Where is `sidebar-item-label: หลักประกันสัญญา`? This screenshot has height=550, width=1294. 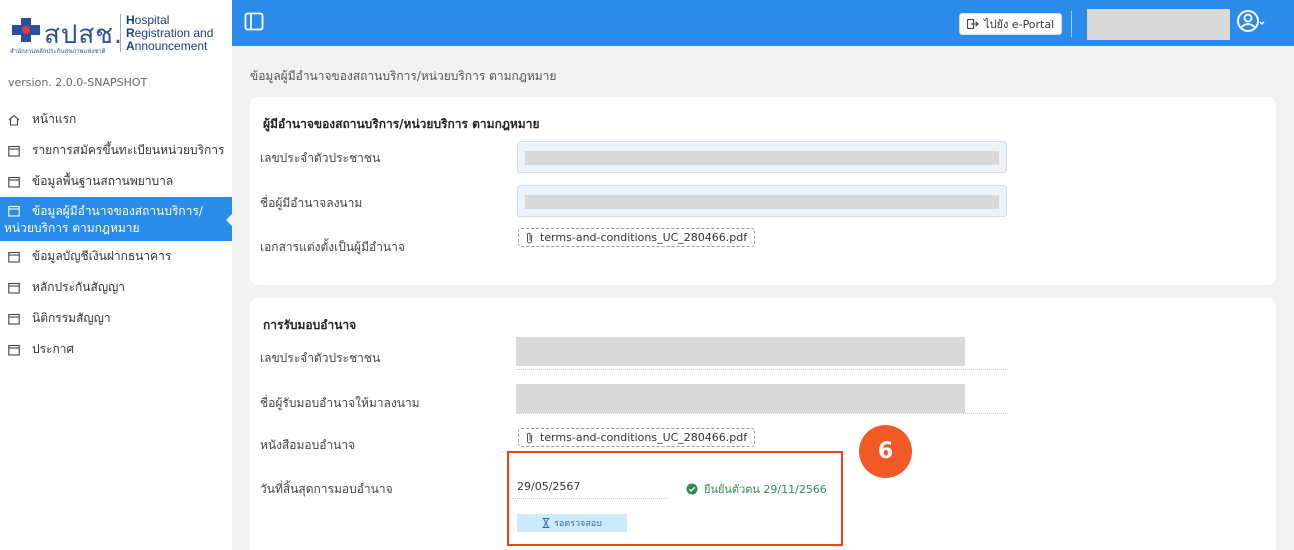 sidebar-item-label: หลักประกันสัญญา is located at coordinates (79, 287).